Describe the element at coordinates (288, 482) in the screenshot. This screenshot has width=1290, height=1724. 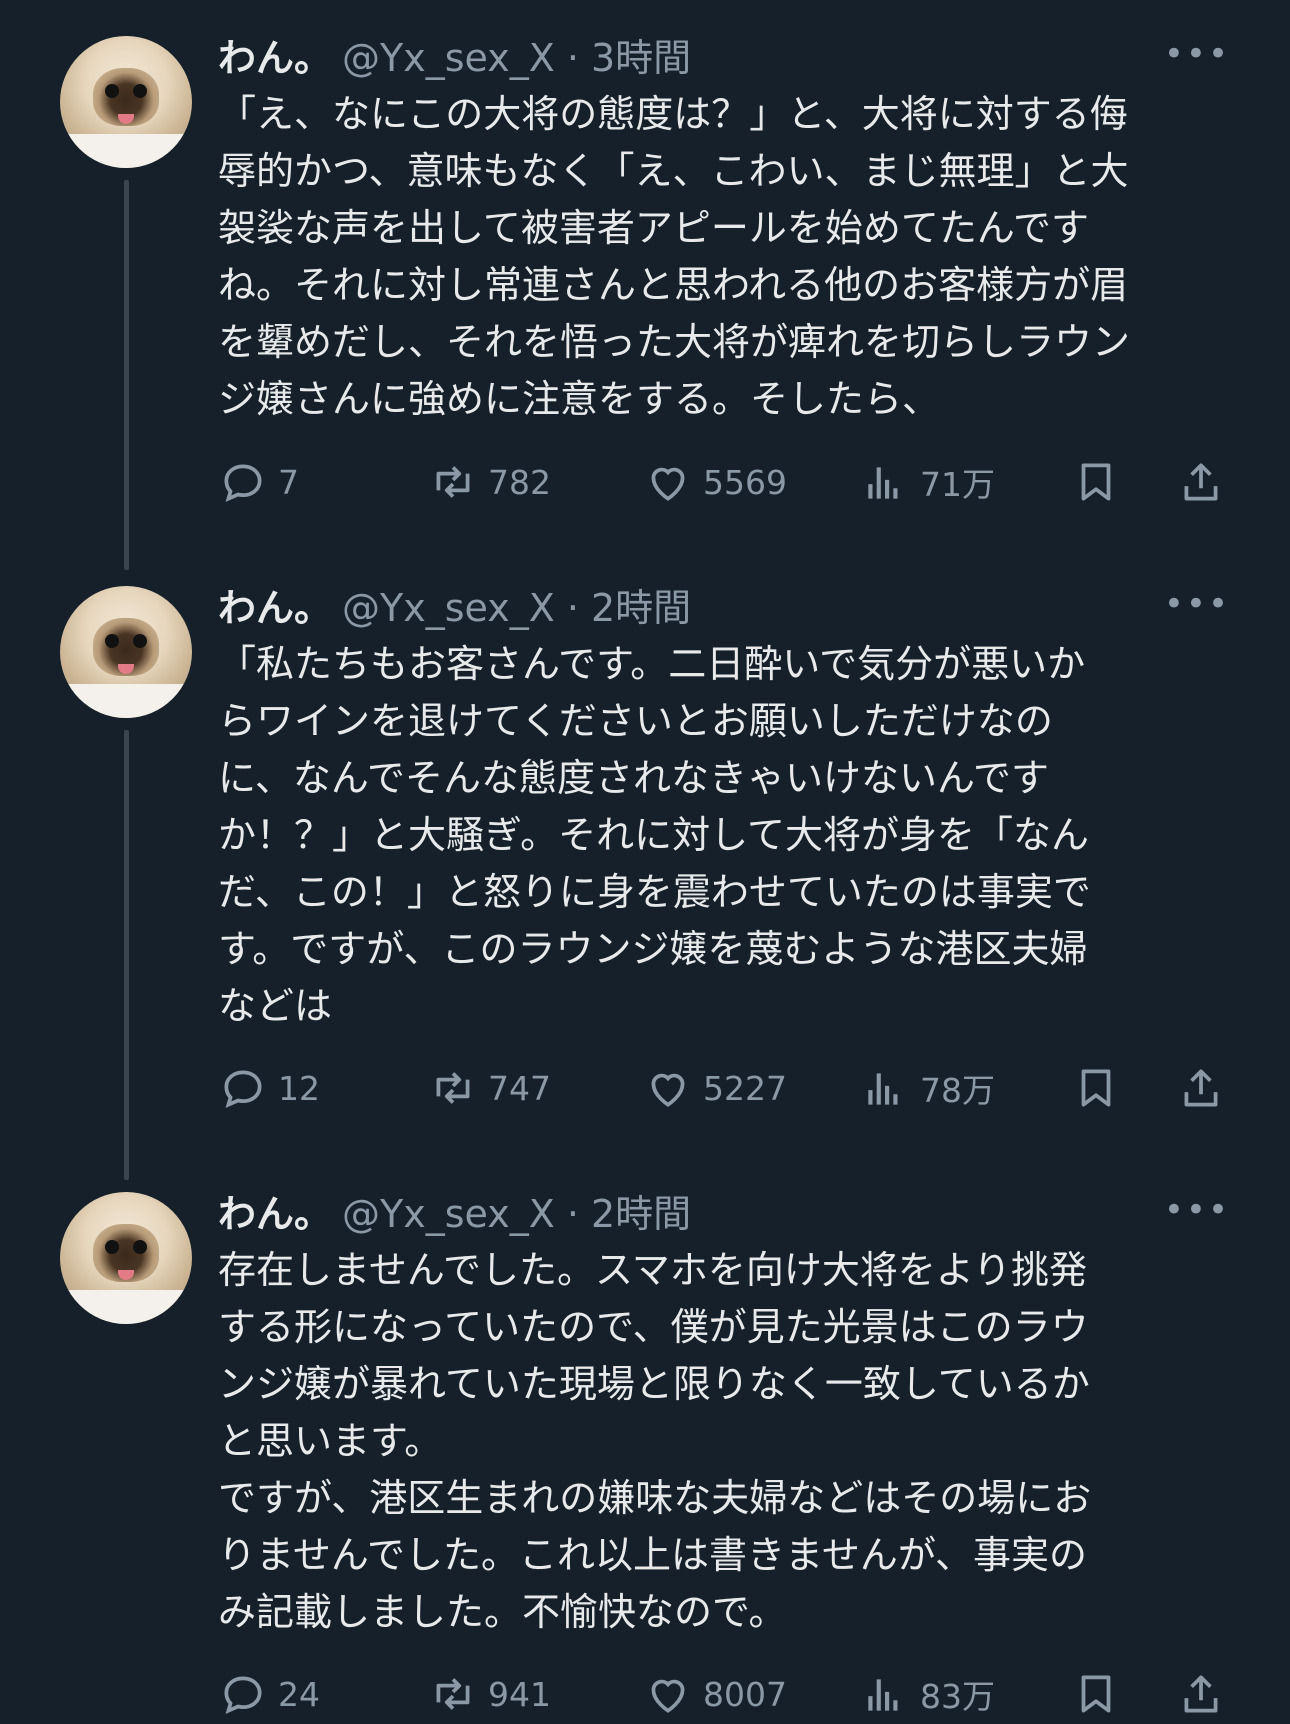
I see `reply-count: 7` at that location.